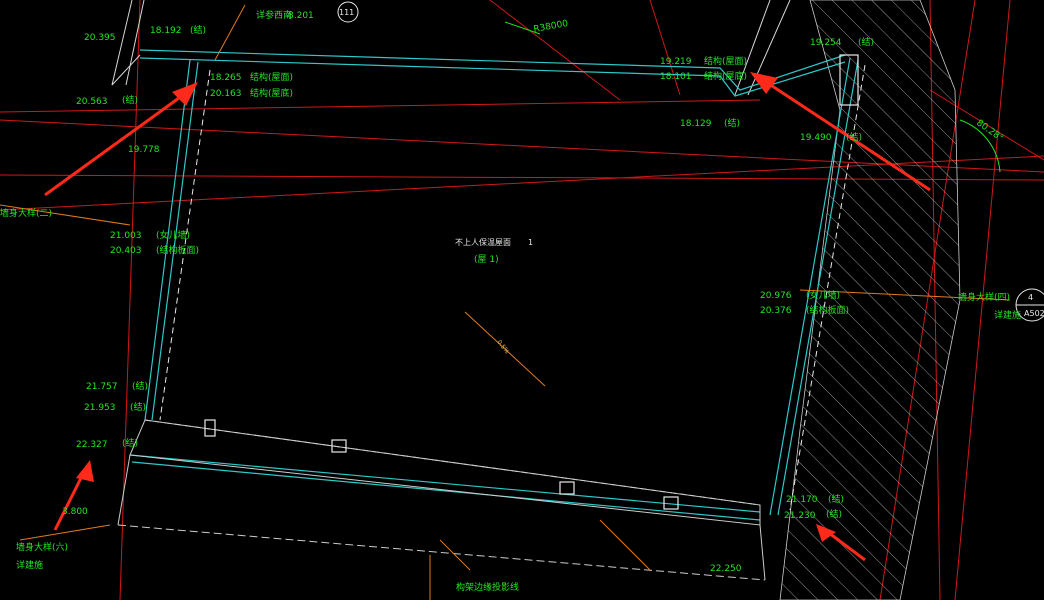 Image resolution: width=1044 pixels, height=600 pixels. What do you see at coordinates (1007, 315) in the screenshot?
I see `right-detail-ref: 详建施` at bounding box center [1007, 315].